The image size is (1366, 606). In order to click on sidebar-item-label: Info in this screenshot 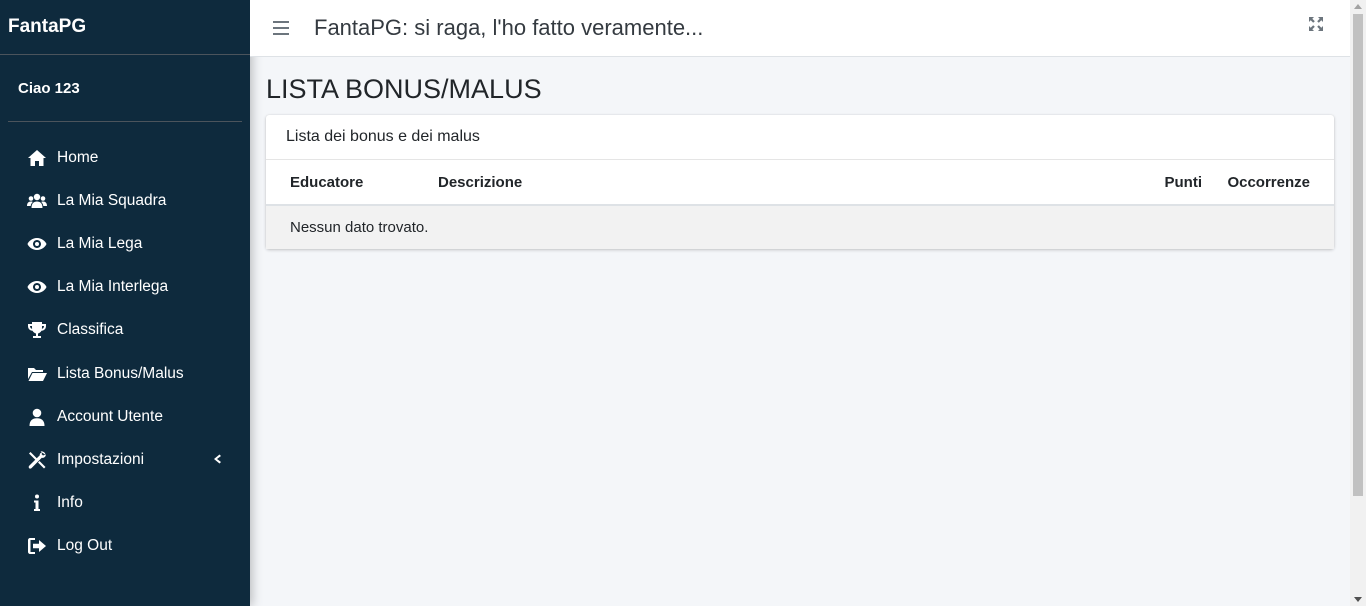, I will do `click(70, 503)`.